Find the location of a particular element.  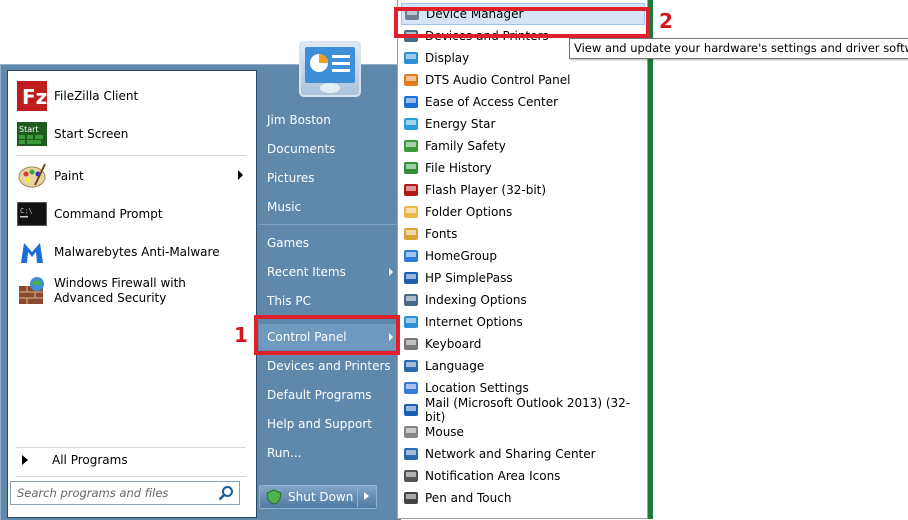

control-panel-item-homegroup: HomeGroup is located at coordinates (523, 256).